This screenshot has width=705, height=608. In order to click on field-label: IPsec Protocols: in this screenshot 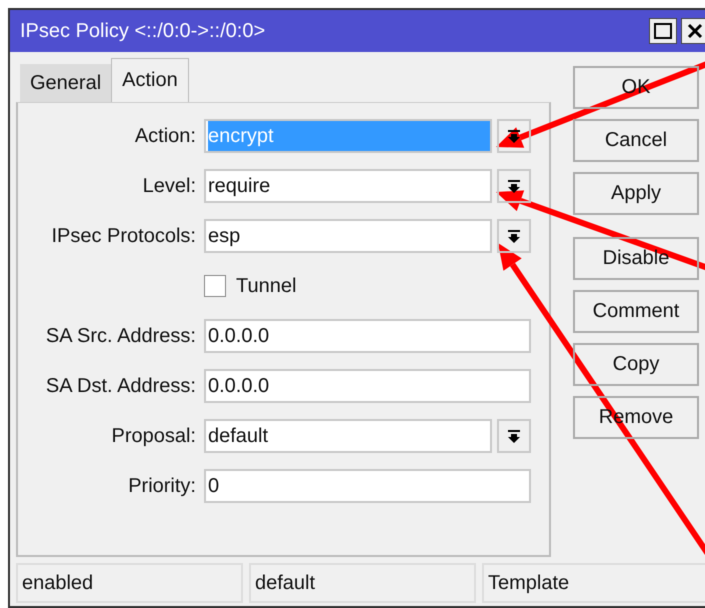, I will do `click(123, 236)`.